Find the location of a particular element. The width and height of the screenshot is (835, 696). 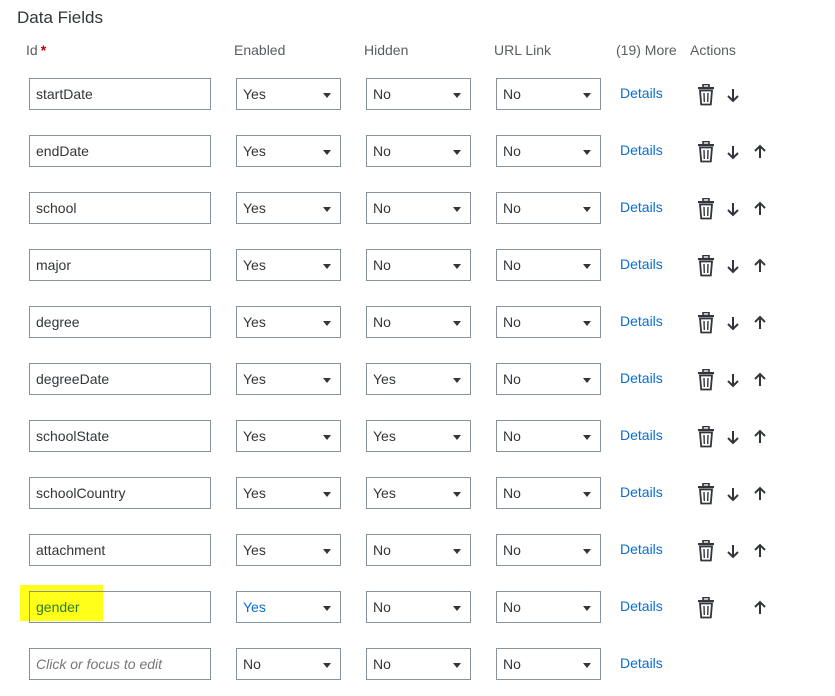

id-input: schoolState is located at coordinates (120, 436).